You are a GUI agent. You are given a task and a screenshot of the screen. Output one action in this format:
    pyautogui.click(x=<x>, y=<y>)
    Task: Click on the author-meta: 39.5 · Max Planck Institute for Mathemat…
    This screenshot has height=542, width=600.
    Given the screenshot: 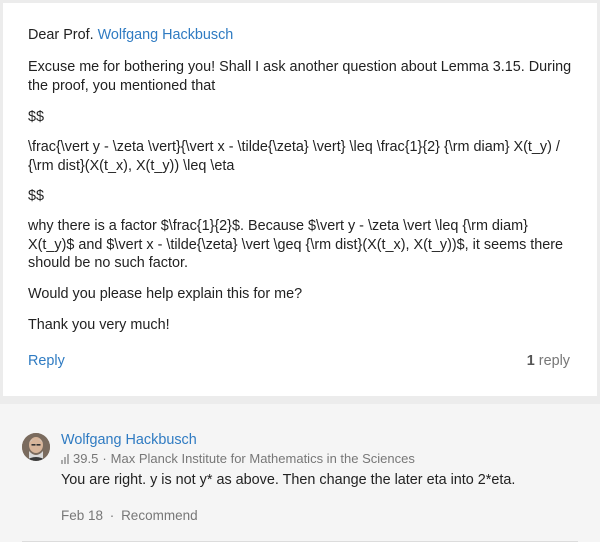 What is the action you would take?
    pyautogui.click(x=238, y=458)
    